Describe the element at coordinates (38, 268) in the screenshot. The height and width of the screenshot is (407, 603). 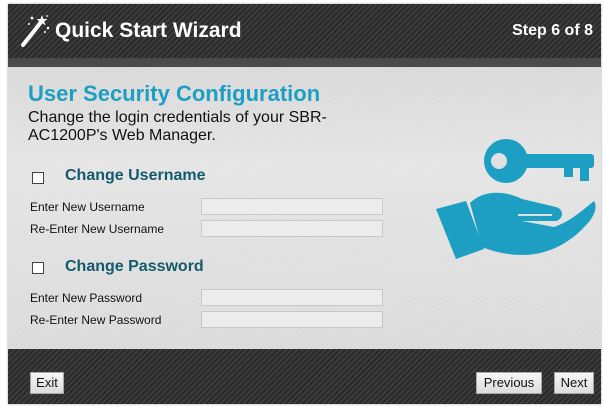
I see `change-password-checkbox` at that location.